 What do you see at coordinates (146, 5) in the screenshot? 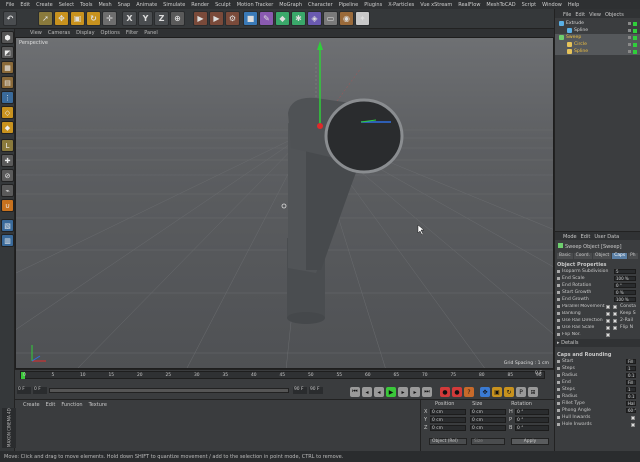
I see `menu-item-animate: Animate` at bounding box center [146, 5].